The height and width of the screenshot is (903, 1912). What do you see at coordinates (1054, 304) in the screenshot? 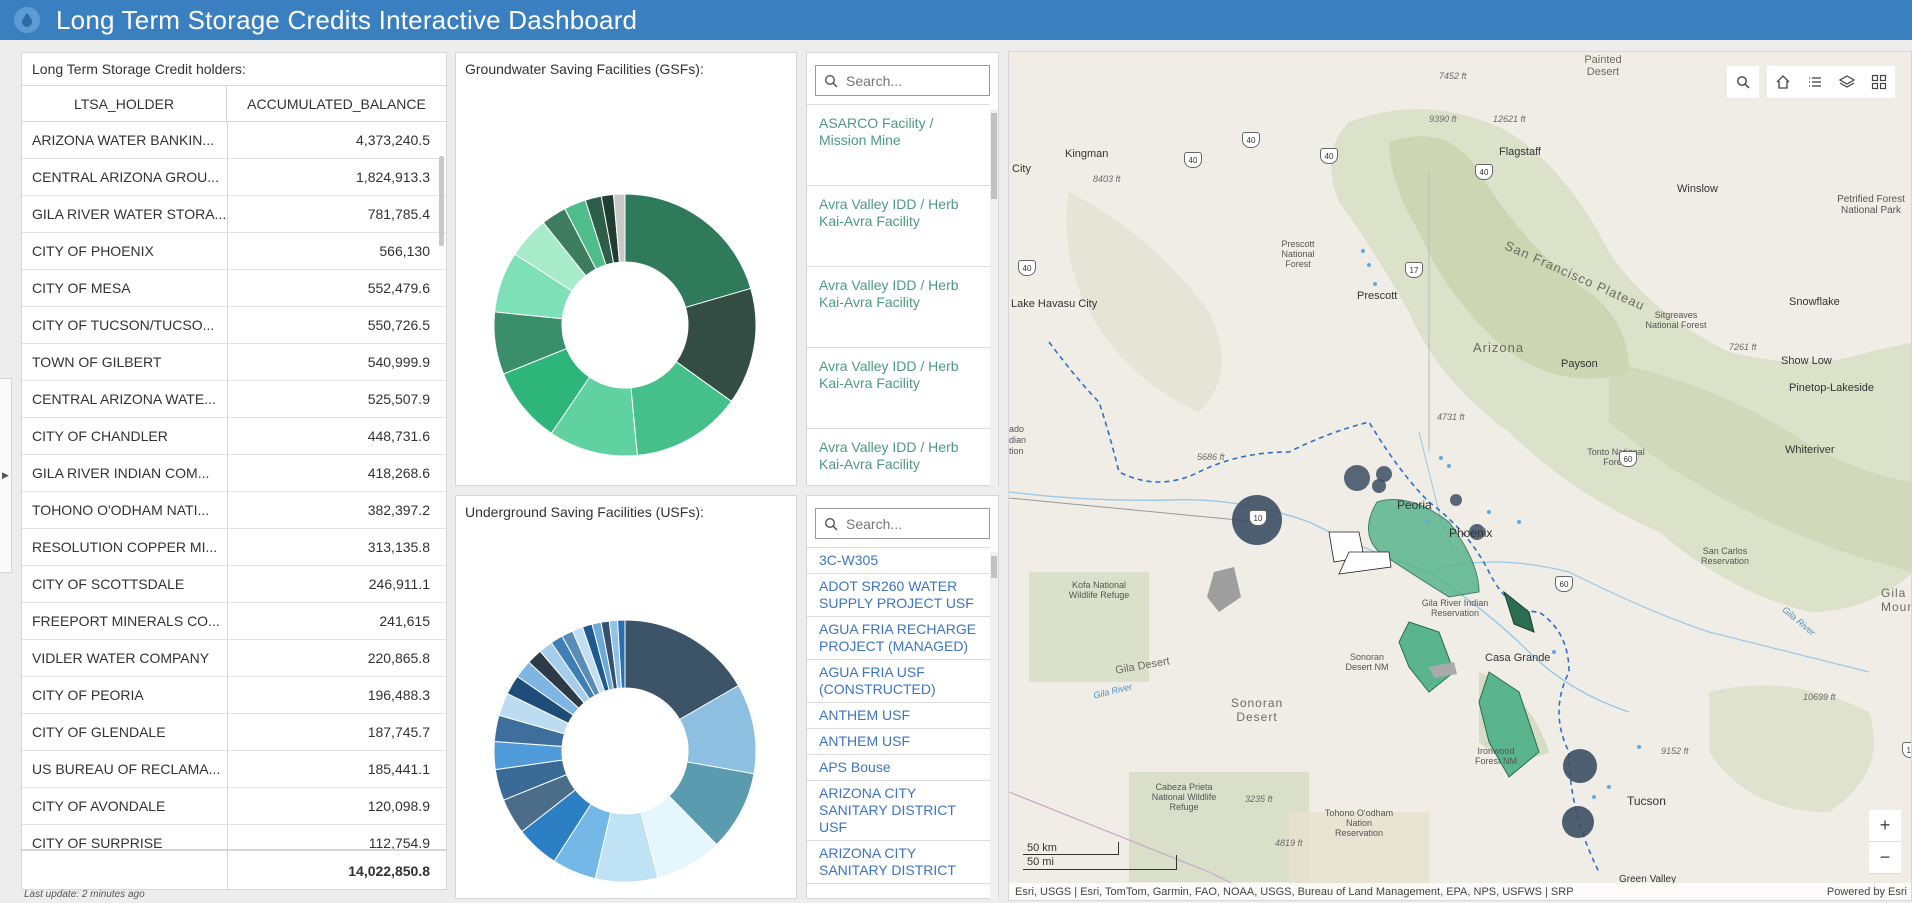
I see `map-label-lake-havasu: Lake Havasu City` at bounding box center [1054, 304].